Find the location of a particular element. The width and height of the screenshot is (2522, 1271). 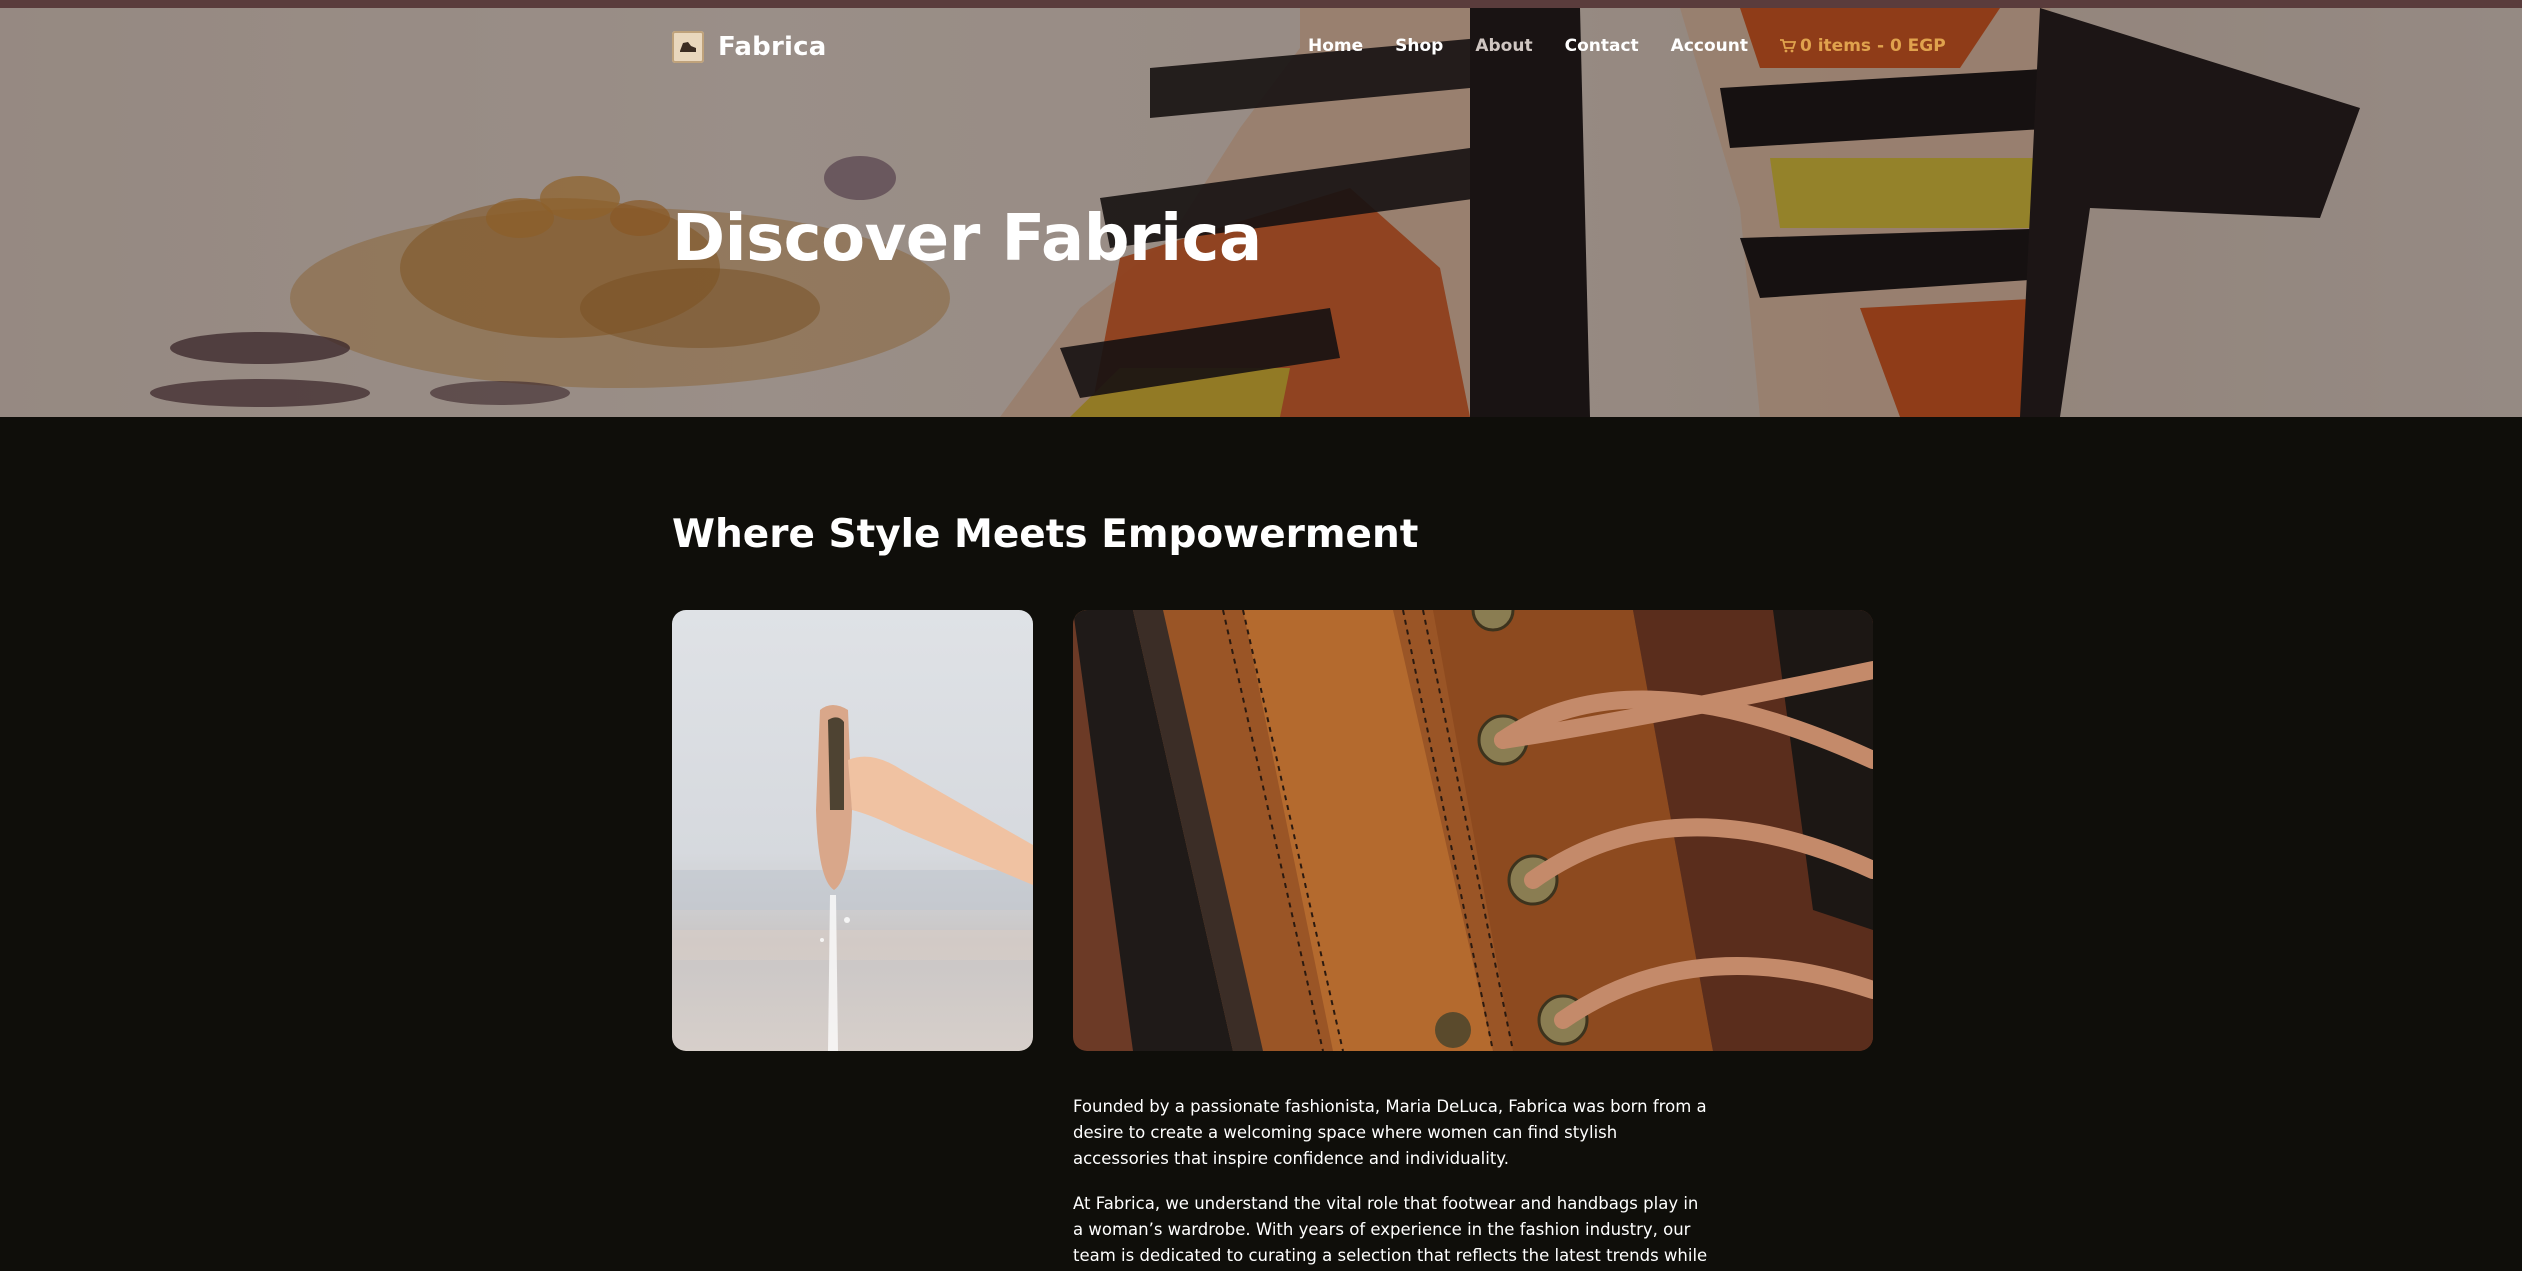

cart-icon is located at coordinates (1787, 46).